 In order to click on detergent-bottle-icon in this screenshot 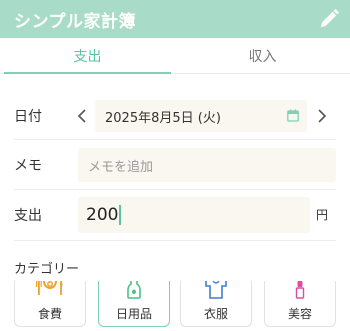, I will do `click(134, 291)`.